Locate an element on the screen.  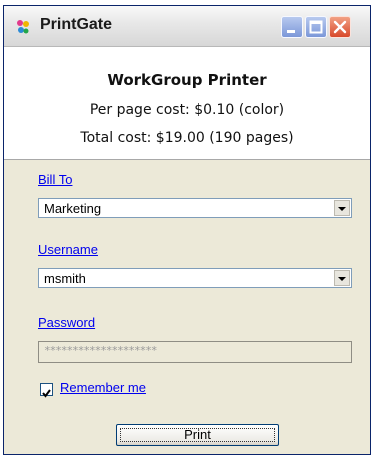
close-button is located at coordinates (340, 27).